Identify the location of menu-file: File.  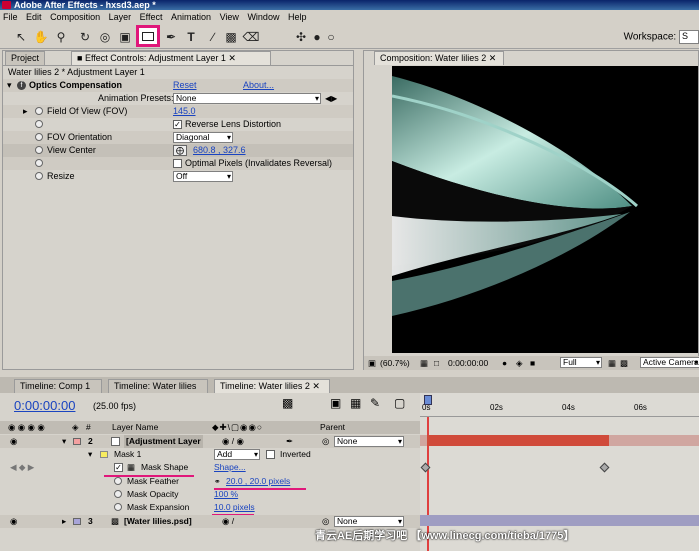
(10, 17).